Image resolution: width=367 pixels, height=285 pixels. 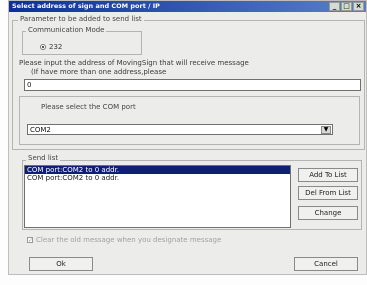 What do you see at coordinates (61, 264) in the screenshot?
I see `ok-button: Ok` at bounding box center [61, 264].